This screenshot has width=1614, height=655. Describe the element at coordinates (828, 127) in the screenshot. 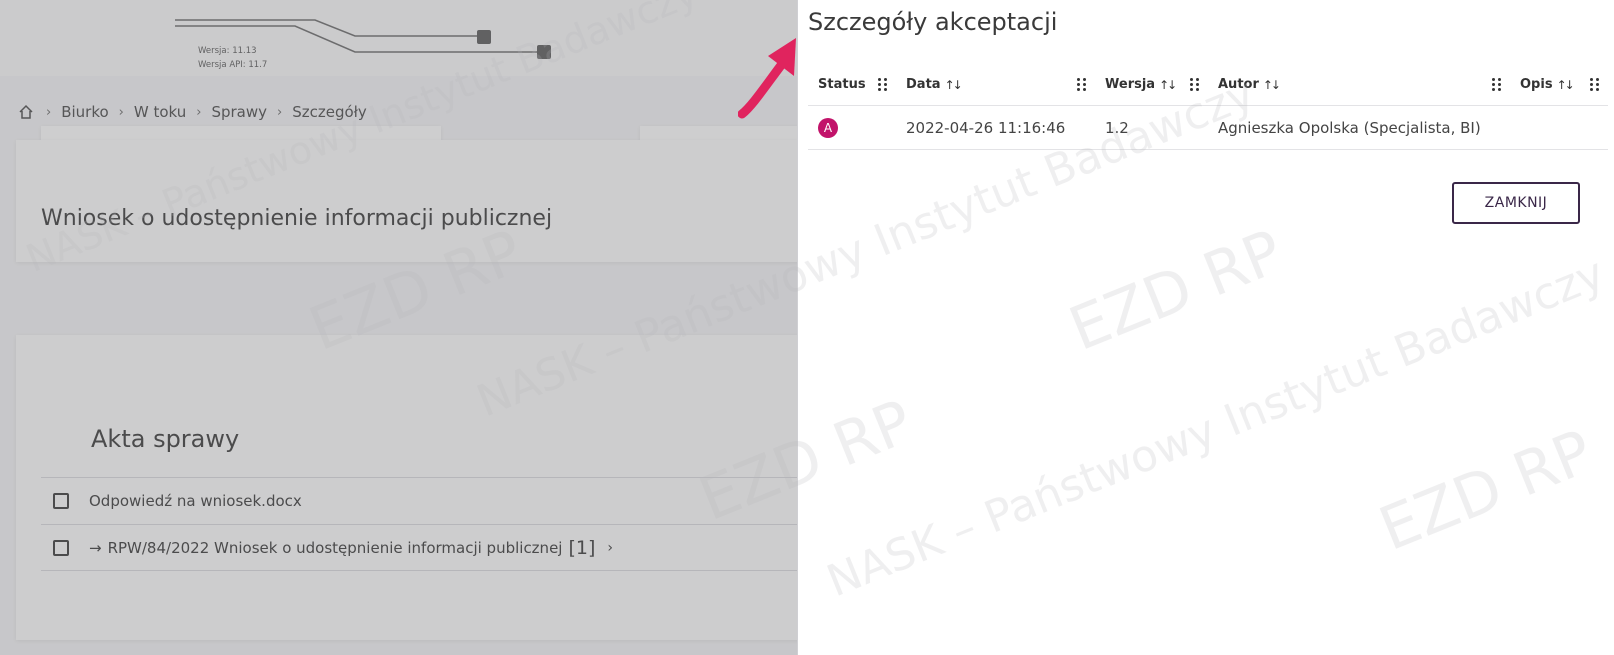

I see `status-badge: A` at that location.